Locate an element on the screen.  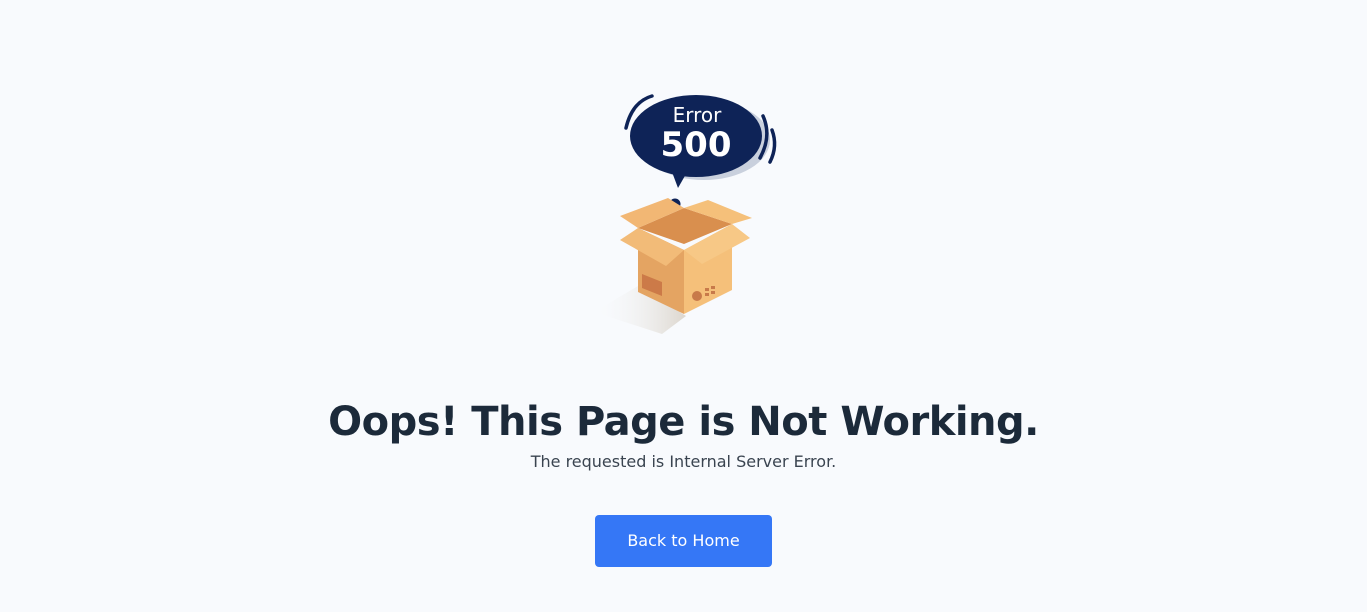
bubble-label: Error is located at coordinates (698, 115).